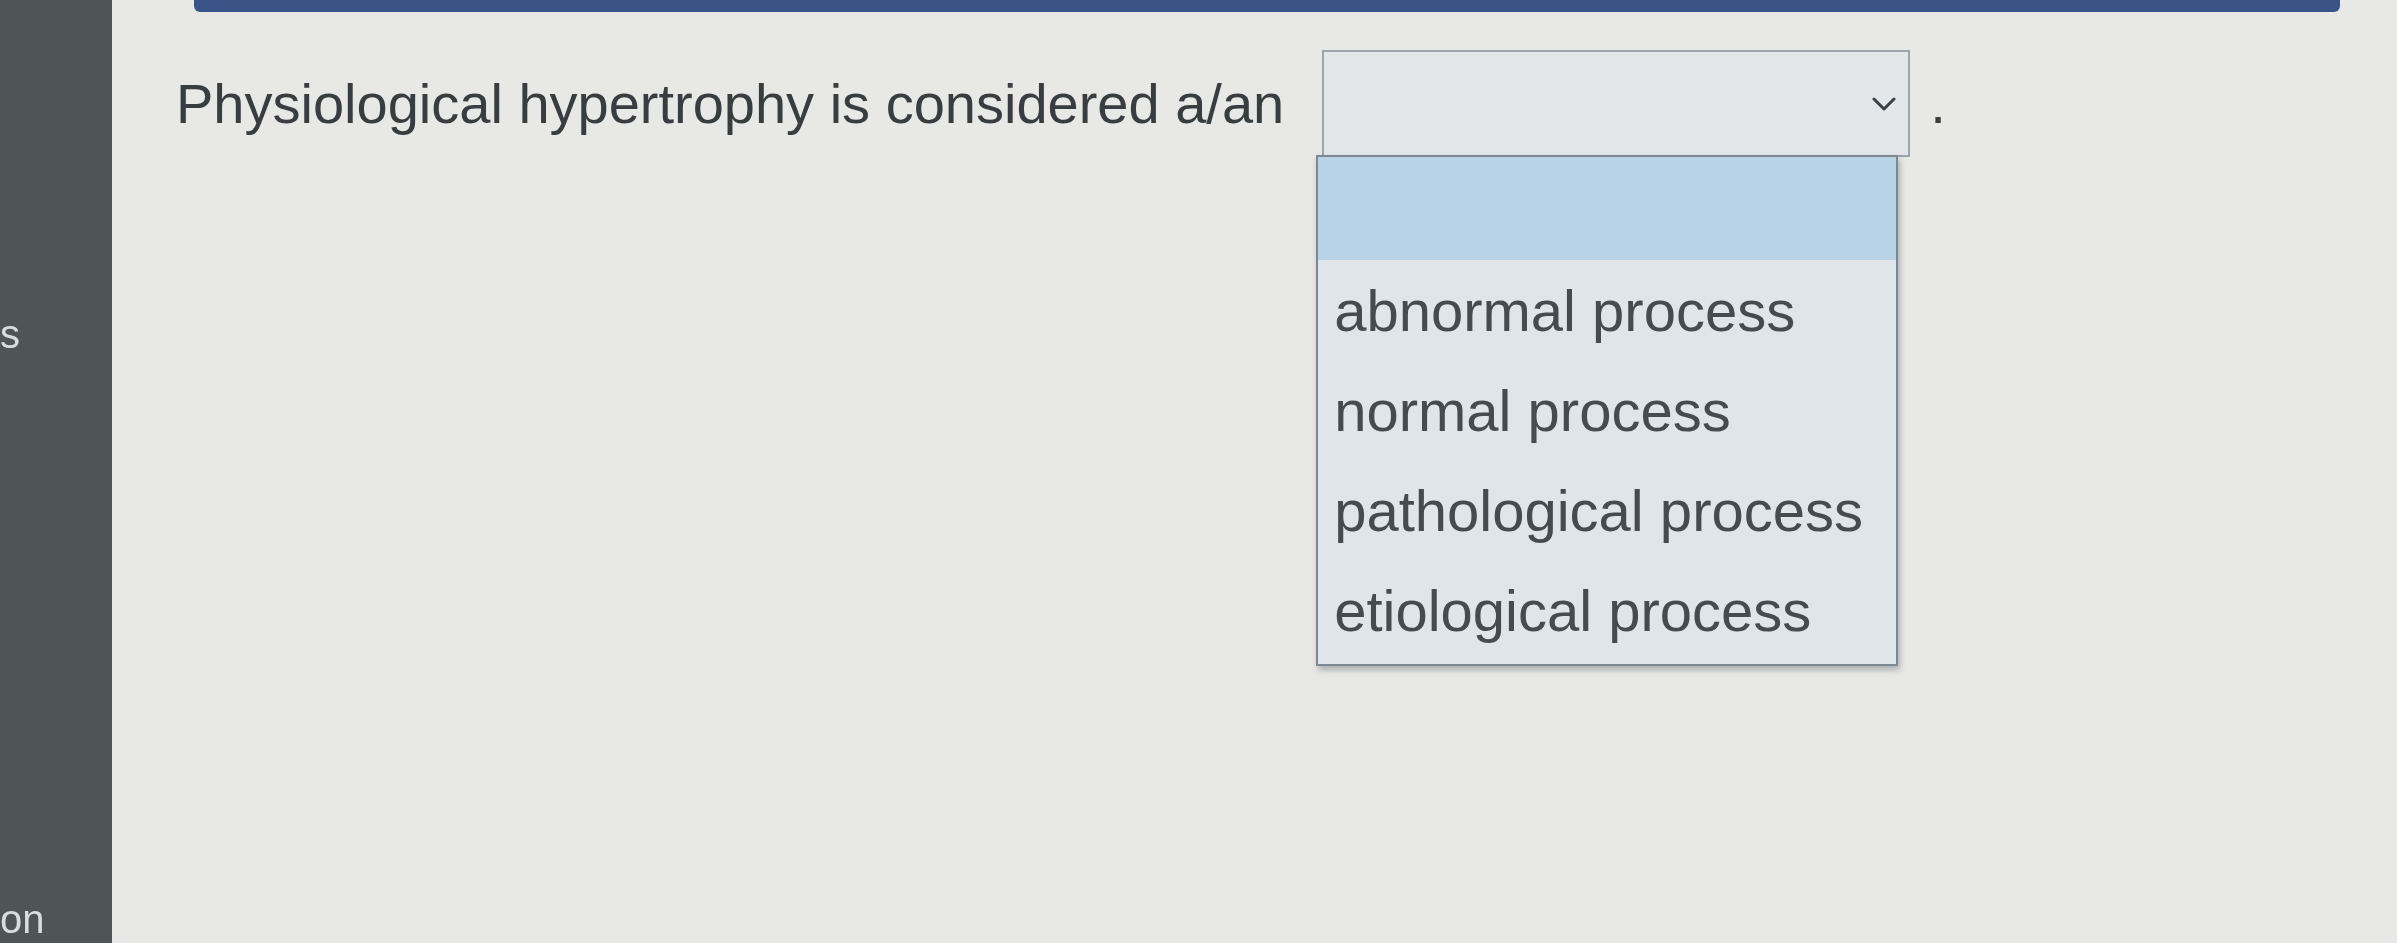  Describe the element at coordinates (1938, 103) in the screenshot. I see `period-text: .` at that location.